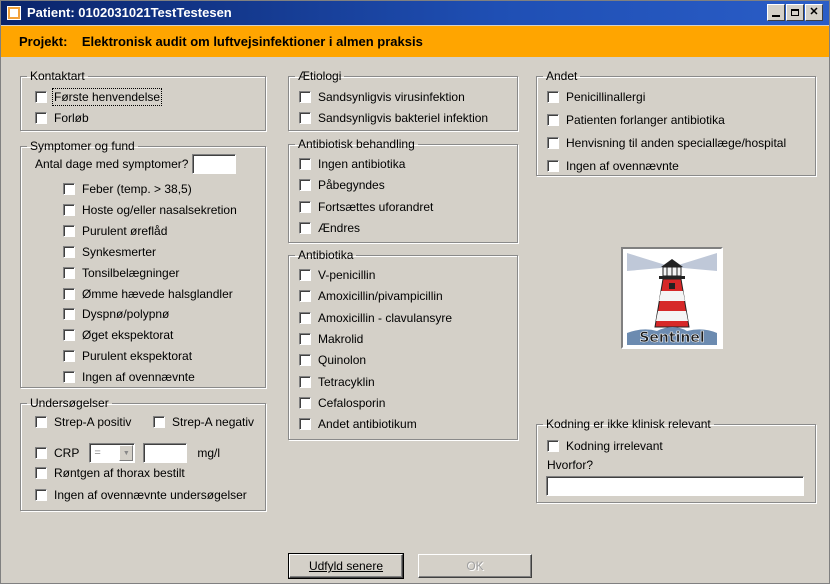 Image resolution: width=830 pixels, height=584 pixels. Describe the element at coordinates (671, 338) in the screenshot. I see `logo-text: Sentinel` at that location.